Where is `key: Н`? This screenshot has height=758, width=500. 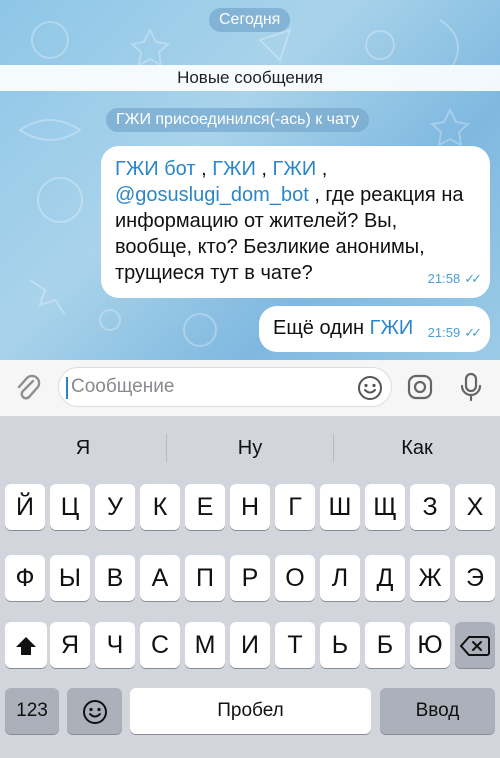
key: Н is located at coordinates (250, 507).